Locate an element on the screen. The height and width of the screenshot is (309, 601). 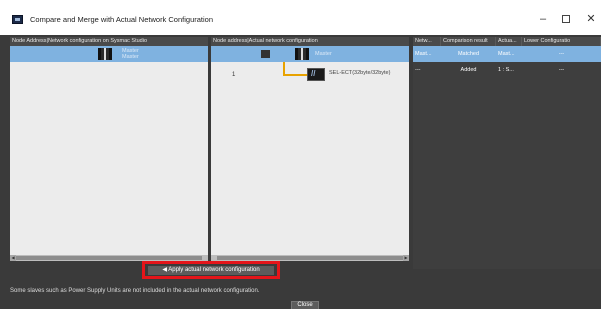
slave-device-icon is located at coordinates (316, 74).